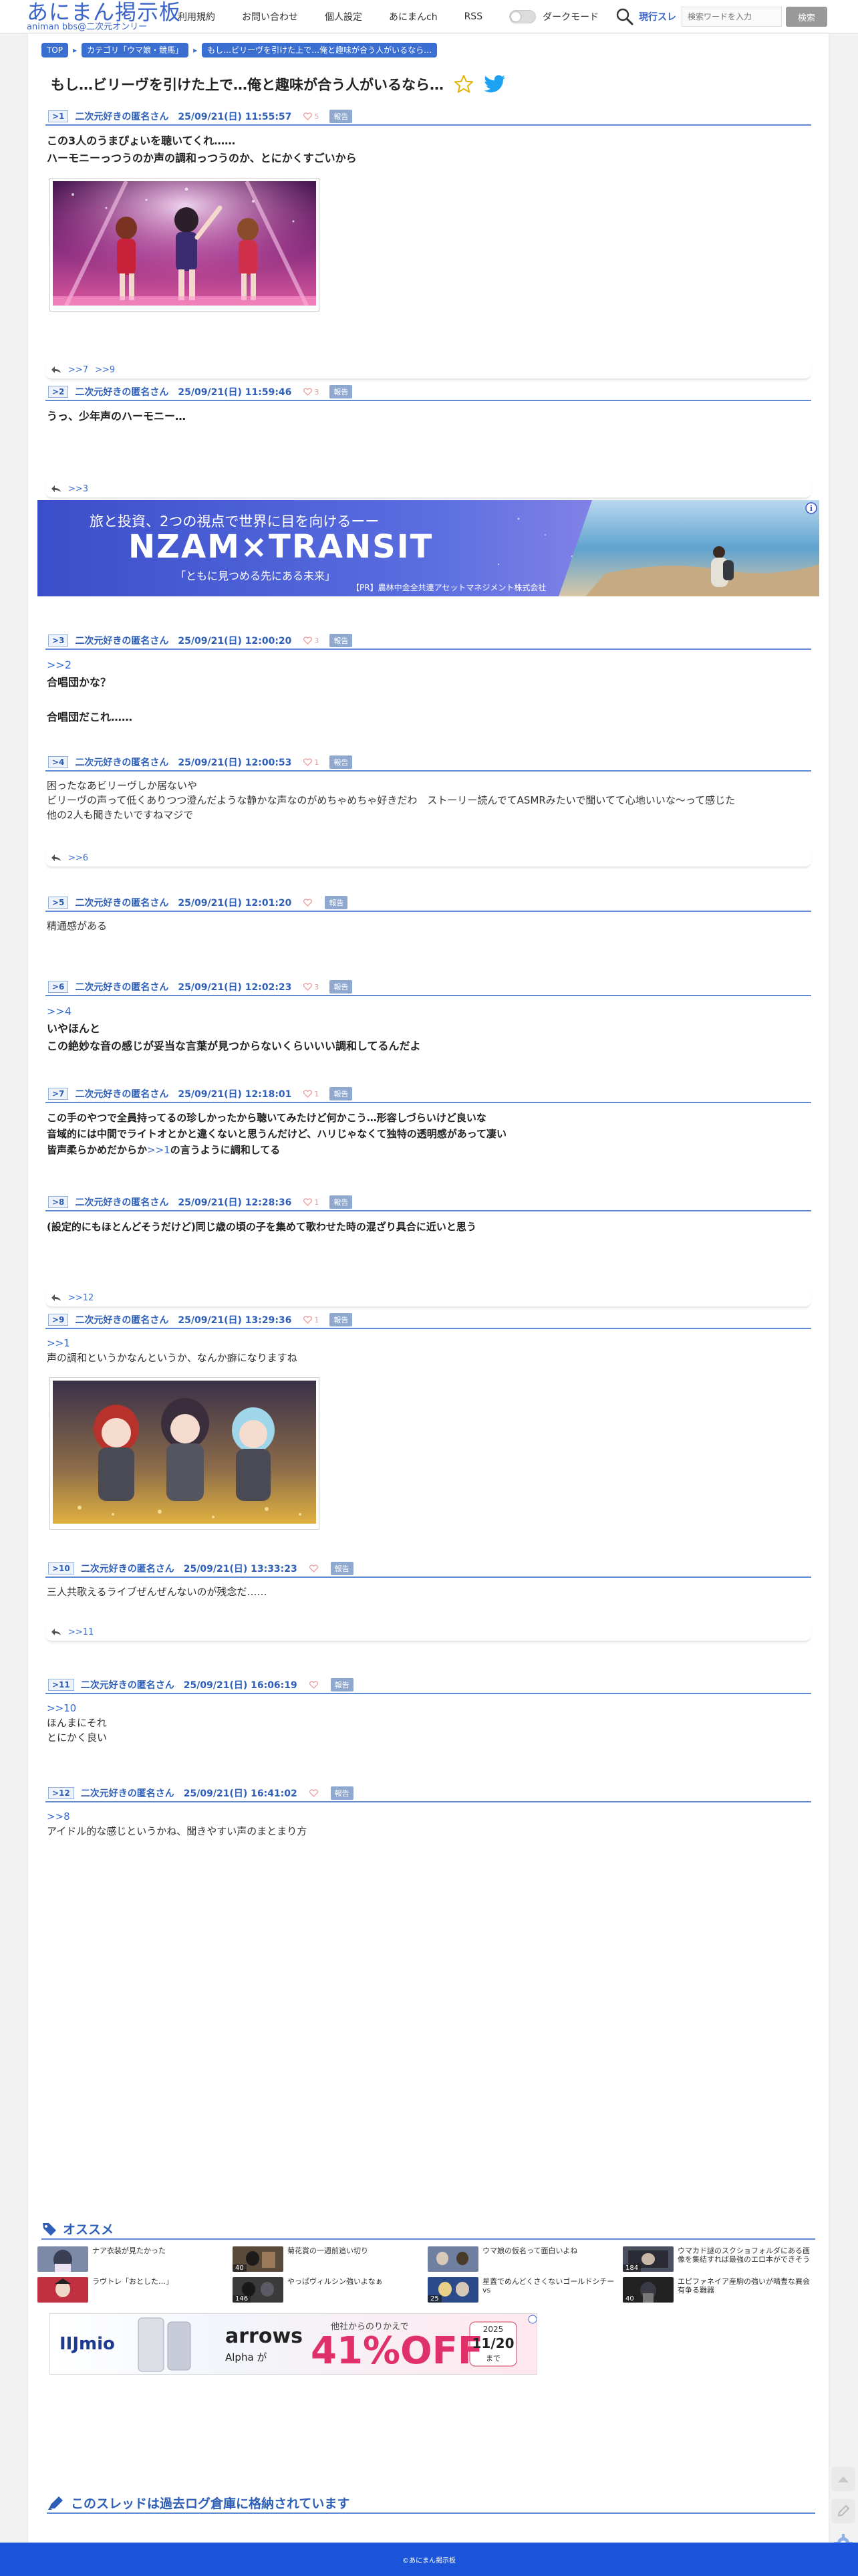  What do you see at coordinates (428, 1708) in the screenshot?
I see `anchor-link: >>10` at bounding box center [428, 1708].